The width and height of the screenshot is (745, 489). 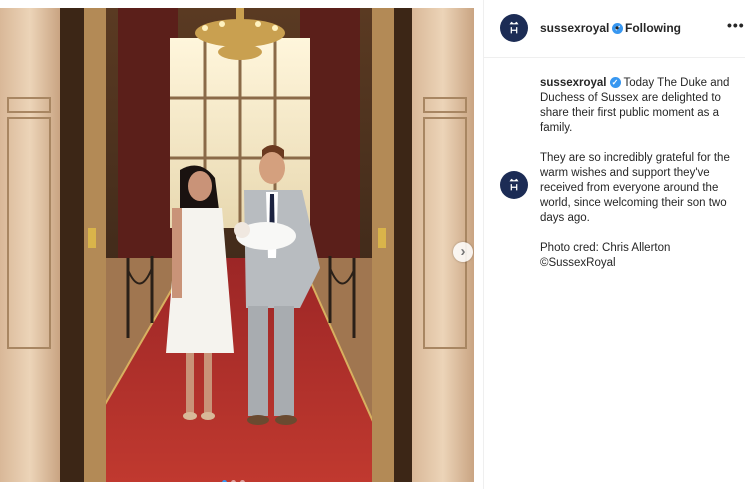 I want to click on carousel-next-button: ›, so click(x=463, y=252).